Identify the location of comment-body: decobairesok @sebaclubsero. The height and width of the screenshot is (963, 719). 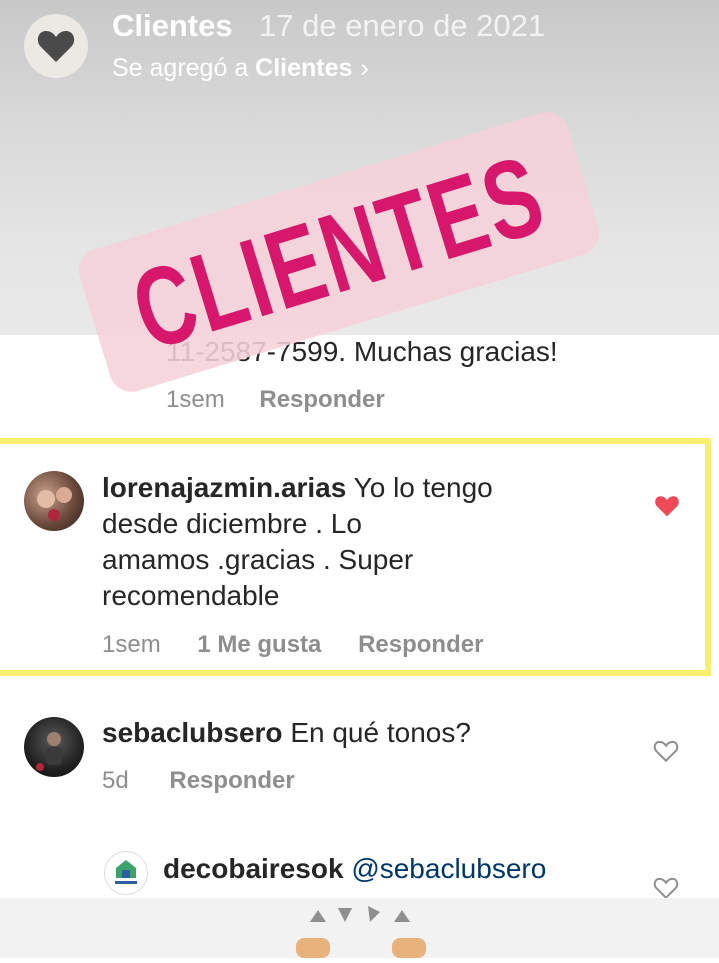
(354, 869).